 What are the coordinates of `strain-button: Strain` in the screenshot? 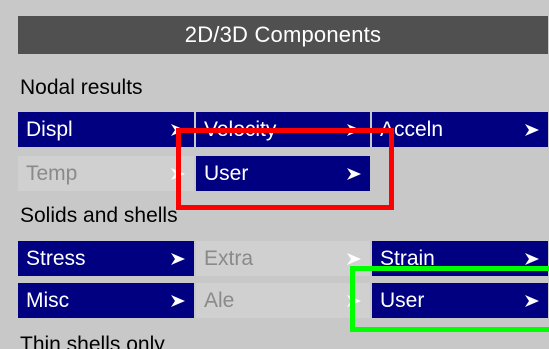 It's located at (460, 258).